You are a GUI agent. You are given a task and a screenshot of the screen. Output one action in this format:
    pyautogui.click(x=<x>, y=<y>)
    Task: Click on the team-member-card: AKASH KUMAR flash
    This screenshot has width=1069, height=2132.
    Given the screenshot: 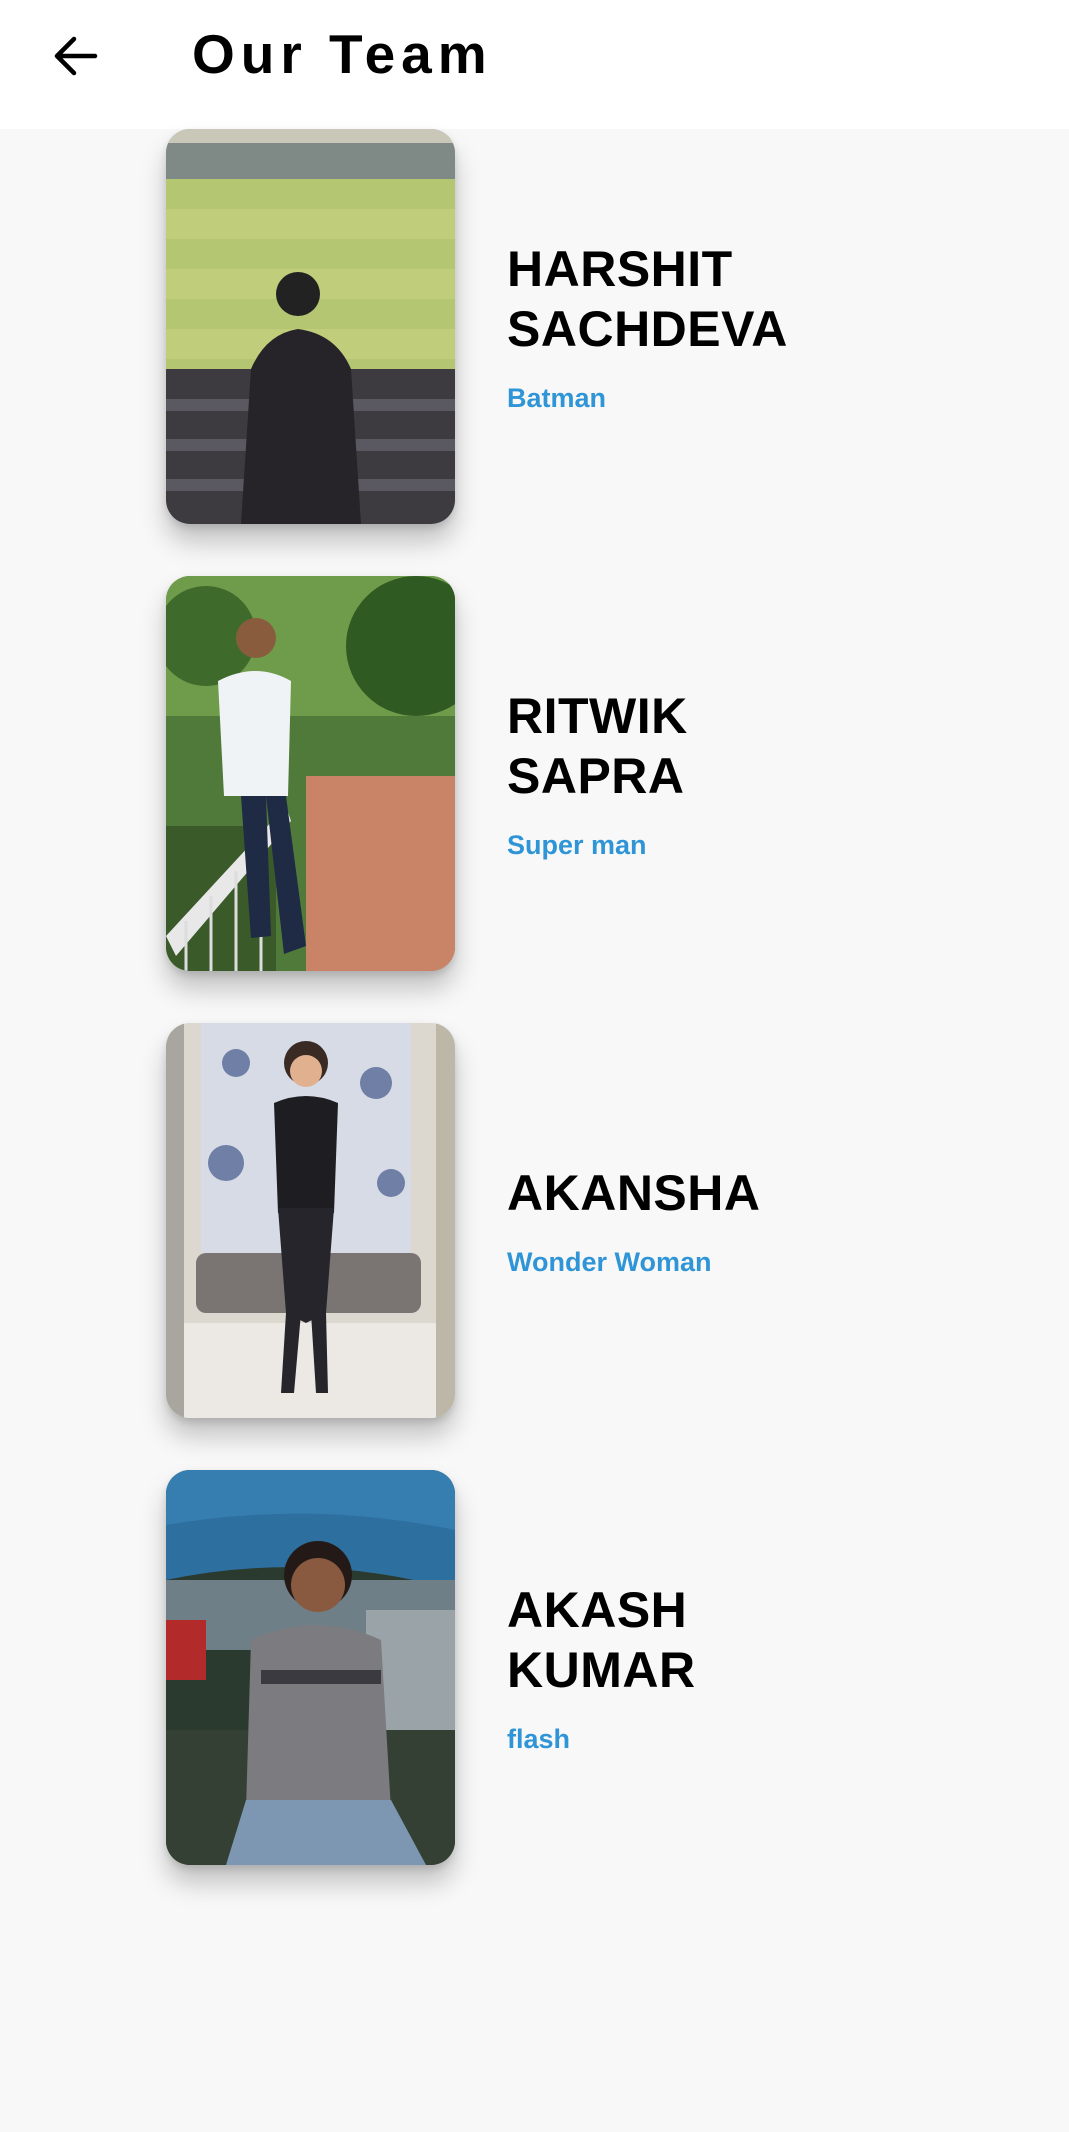 What is the action you would take?
    pyautogui.click(x=566, y=1667)
    